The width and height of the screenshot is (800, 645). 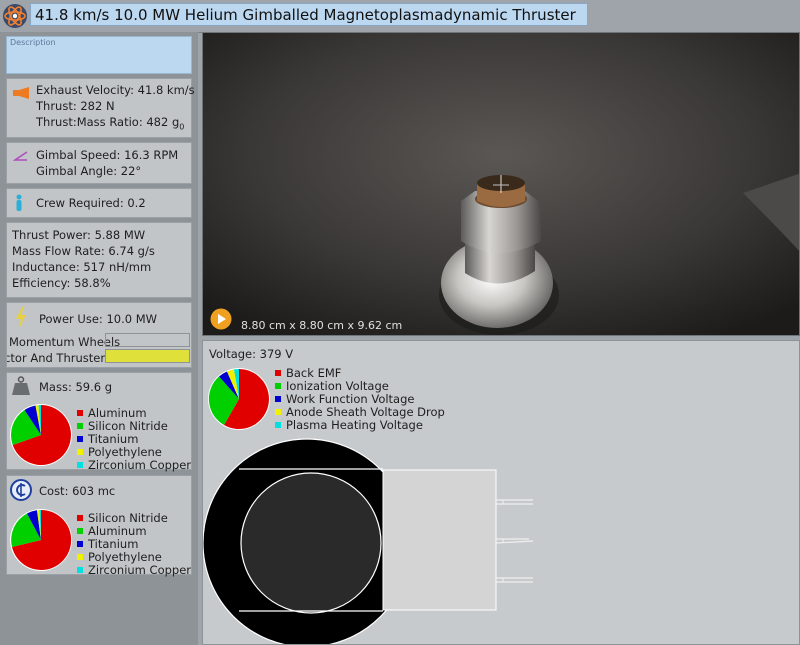 What do you see at coordinates (349, 425) in the screenshot?
I see `legend-item: Plasma Heating Voltage` at bounding box center [349, 425].